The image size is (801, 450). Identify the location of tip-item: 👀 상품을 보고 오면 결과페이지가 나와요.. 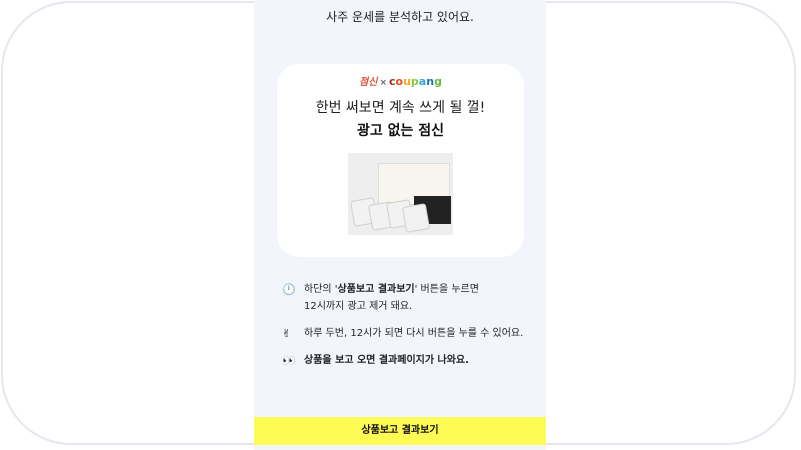
(409, 360).